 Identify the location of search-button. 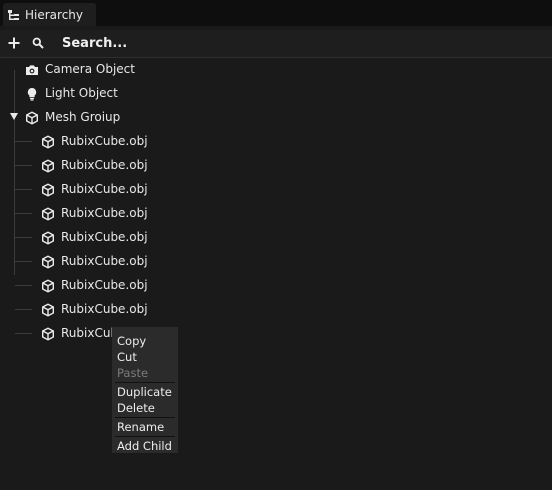
(38, 43).